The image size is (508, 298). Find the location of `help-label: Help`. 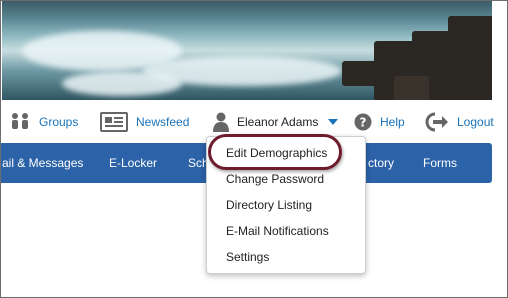

help-label: Help is located at coordinates (392, 122).